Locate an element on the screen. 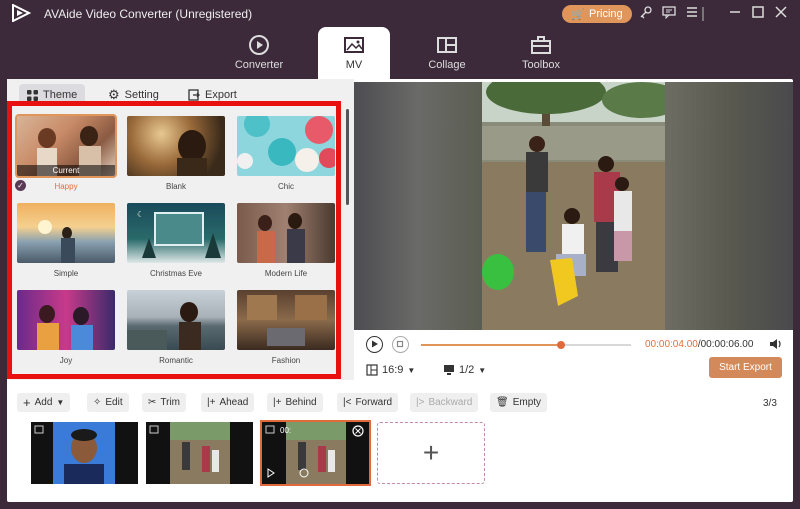 This screenshot has height=509, width=800. tab-converter: Converter is located at coordinates (259, 53).